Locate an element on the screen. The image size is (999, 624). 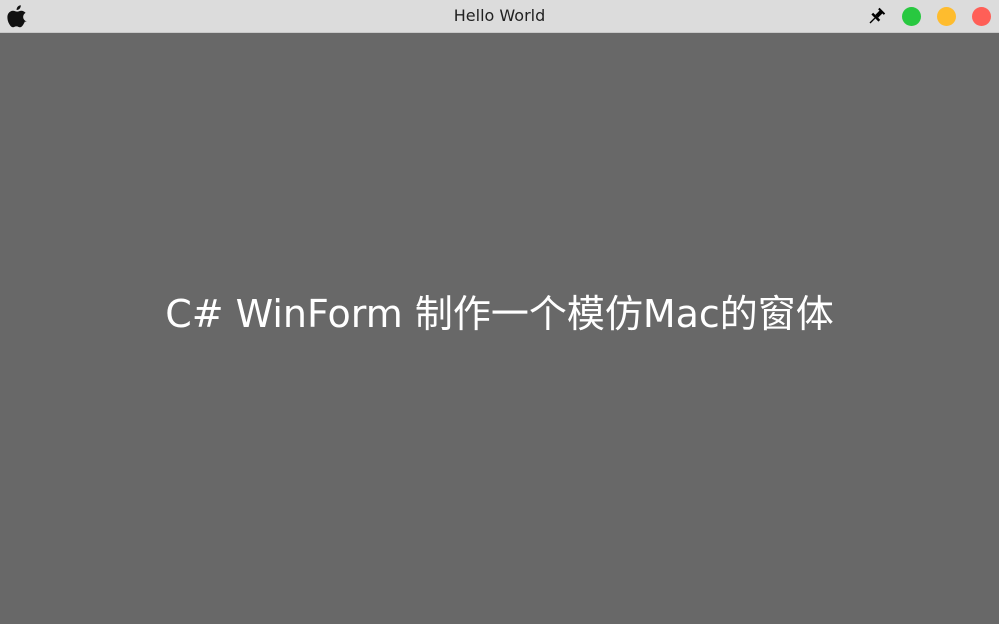
main-heading: C# WinForm 制作一个模仿Mac的窗体 is located at coordinates (499, 314).